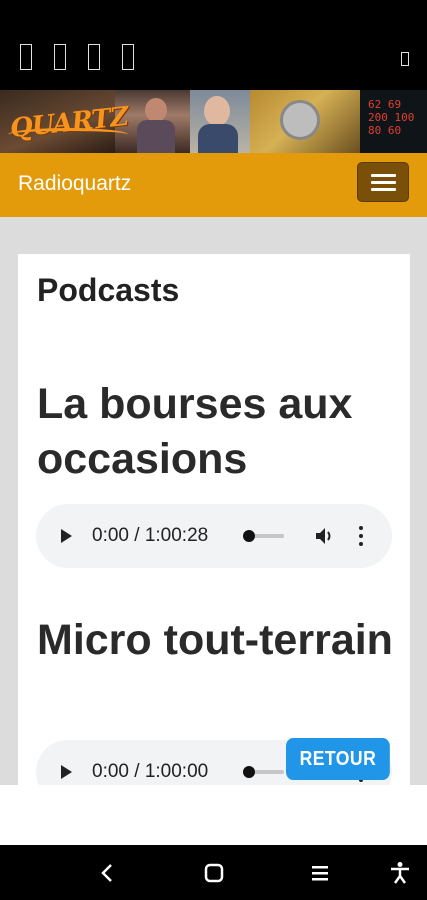  Describe the element at coordinates (108, 873) in the screenshot. I see `back-icon` at that location.